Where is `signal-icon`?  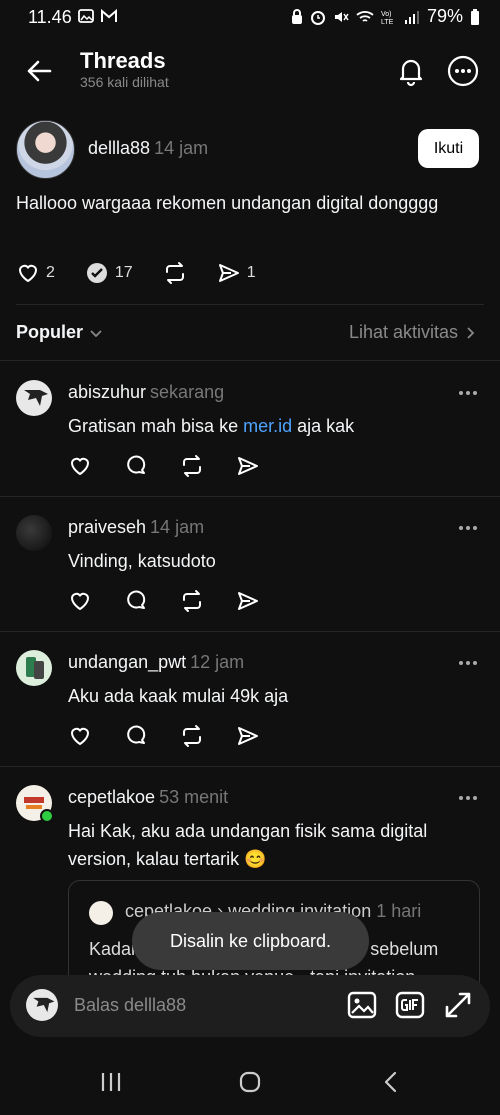 signal-icon is located at coordinates (411, 17).